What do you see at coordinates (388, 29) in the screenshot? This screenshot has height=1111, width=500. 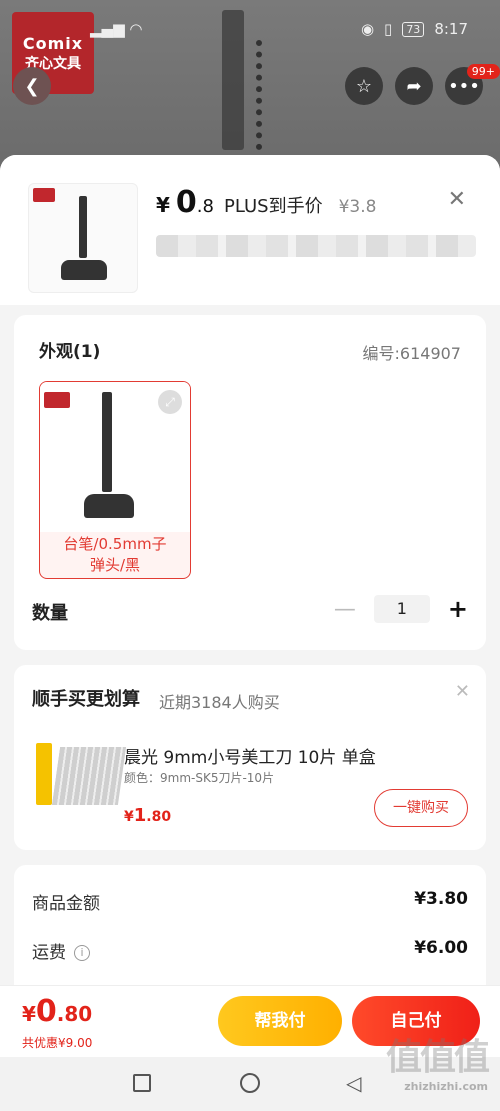 I see `vibrate-icon: ▯` at bounding box center [388, 29].